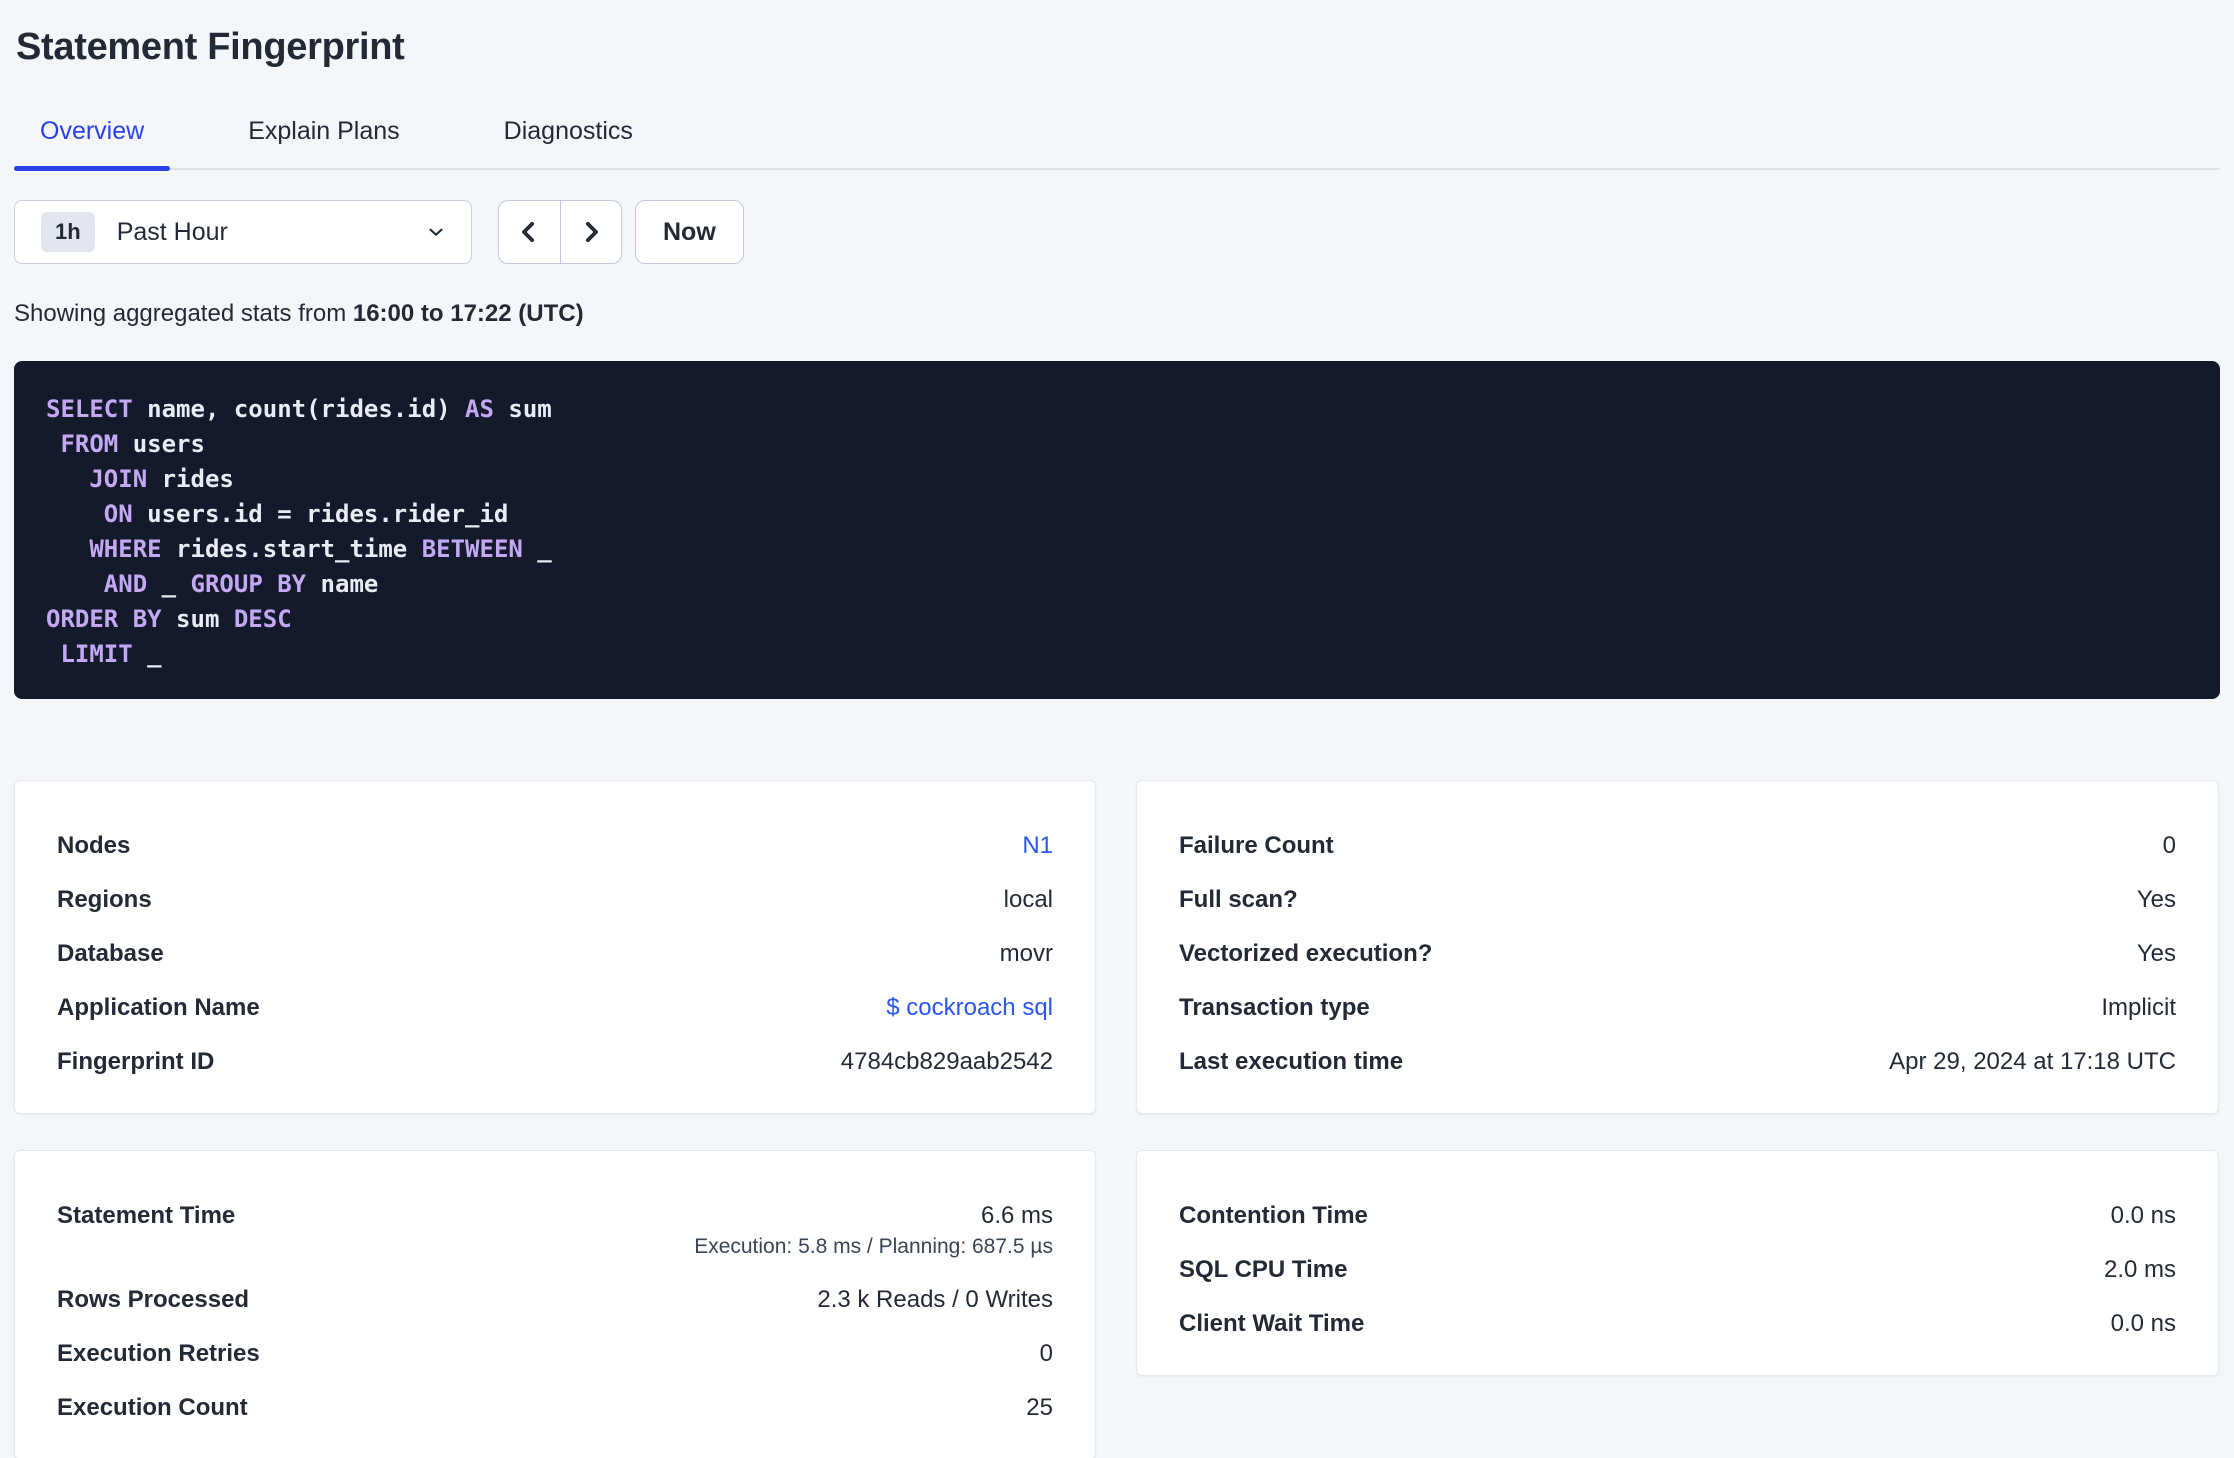 The height and width of the screenshot is (1458, 2234). Describe the element at coordinates (555, 954) in the screenshot. I see `table-row: Database movr` at that location.